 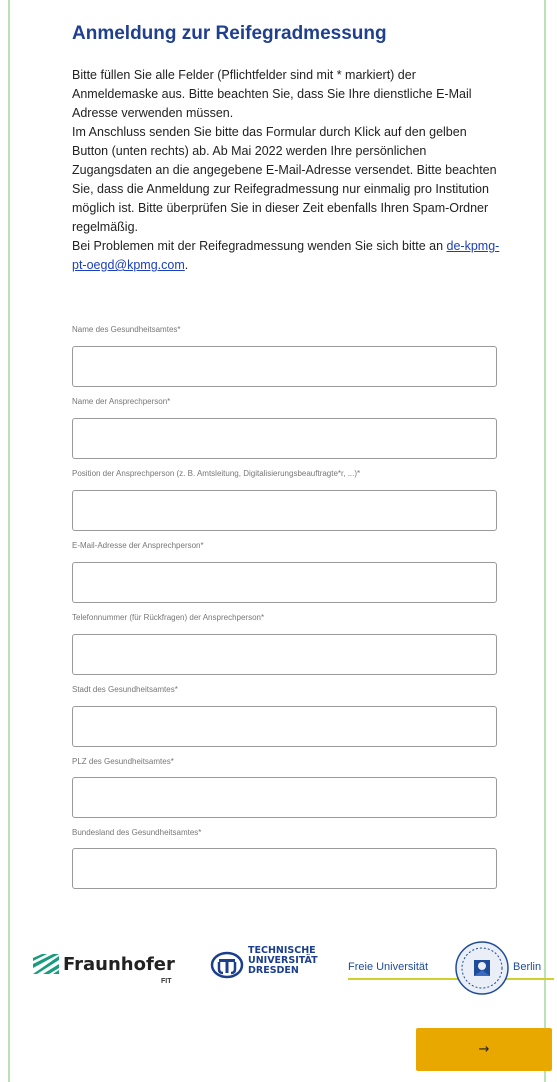 I want to click on page-title: Anmeldung zur Reifegradmessung, so click(x=229, y=33).